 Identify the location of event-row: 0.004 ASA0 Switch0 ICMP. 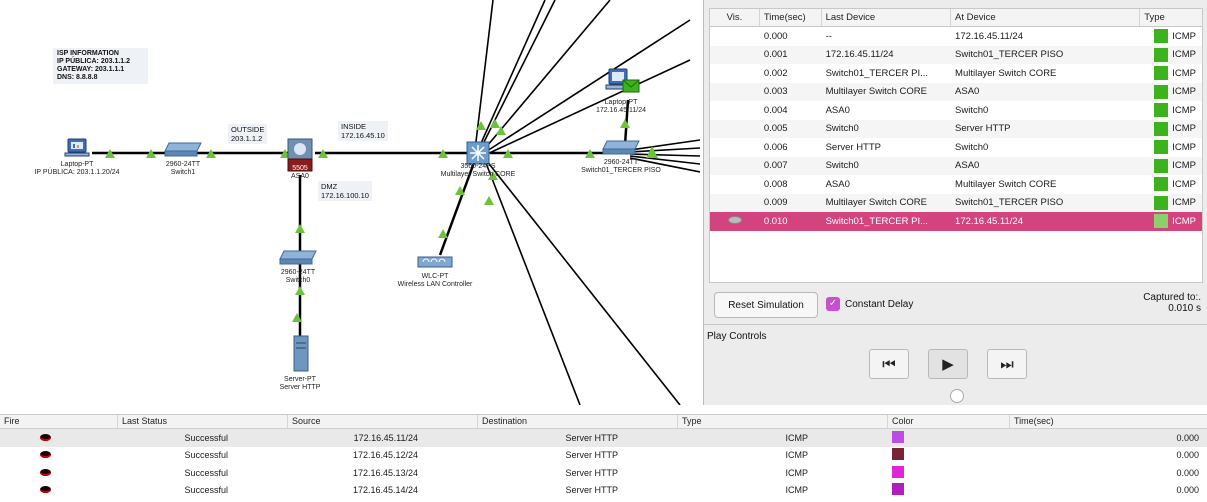
(956, 110).